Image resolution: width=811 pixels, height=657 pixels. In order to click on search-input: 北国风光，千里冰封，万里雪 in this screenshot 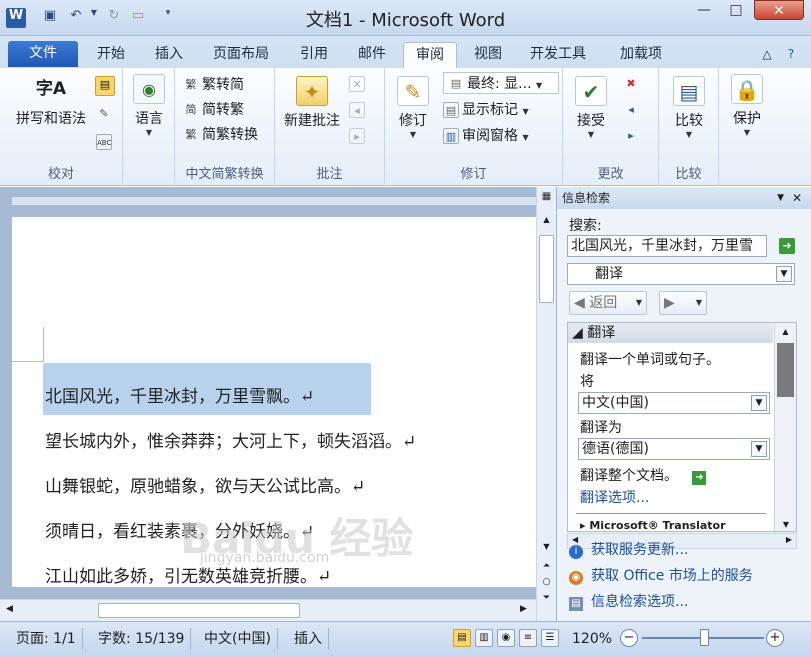, I will do `click(667, 246)`.